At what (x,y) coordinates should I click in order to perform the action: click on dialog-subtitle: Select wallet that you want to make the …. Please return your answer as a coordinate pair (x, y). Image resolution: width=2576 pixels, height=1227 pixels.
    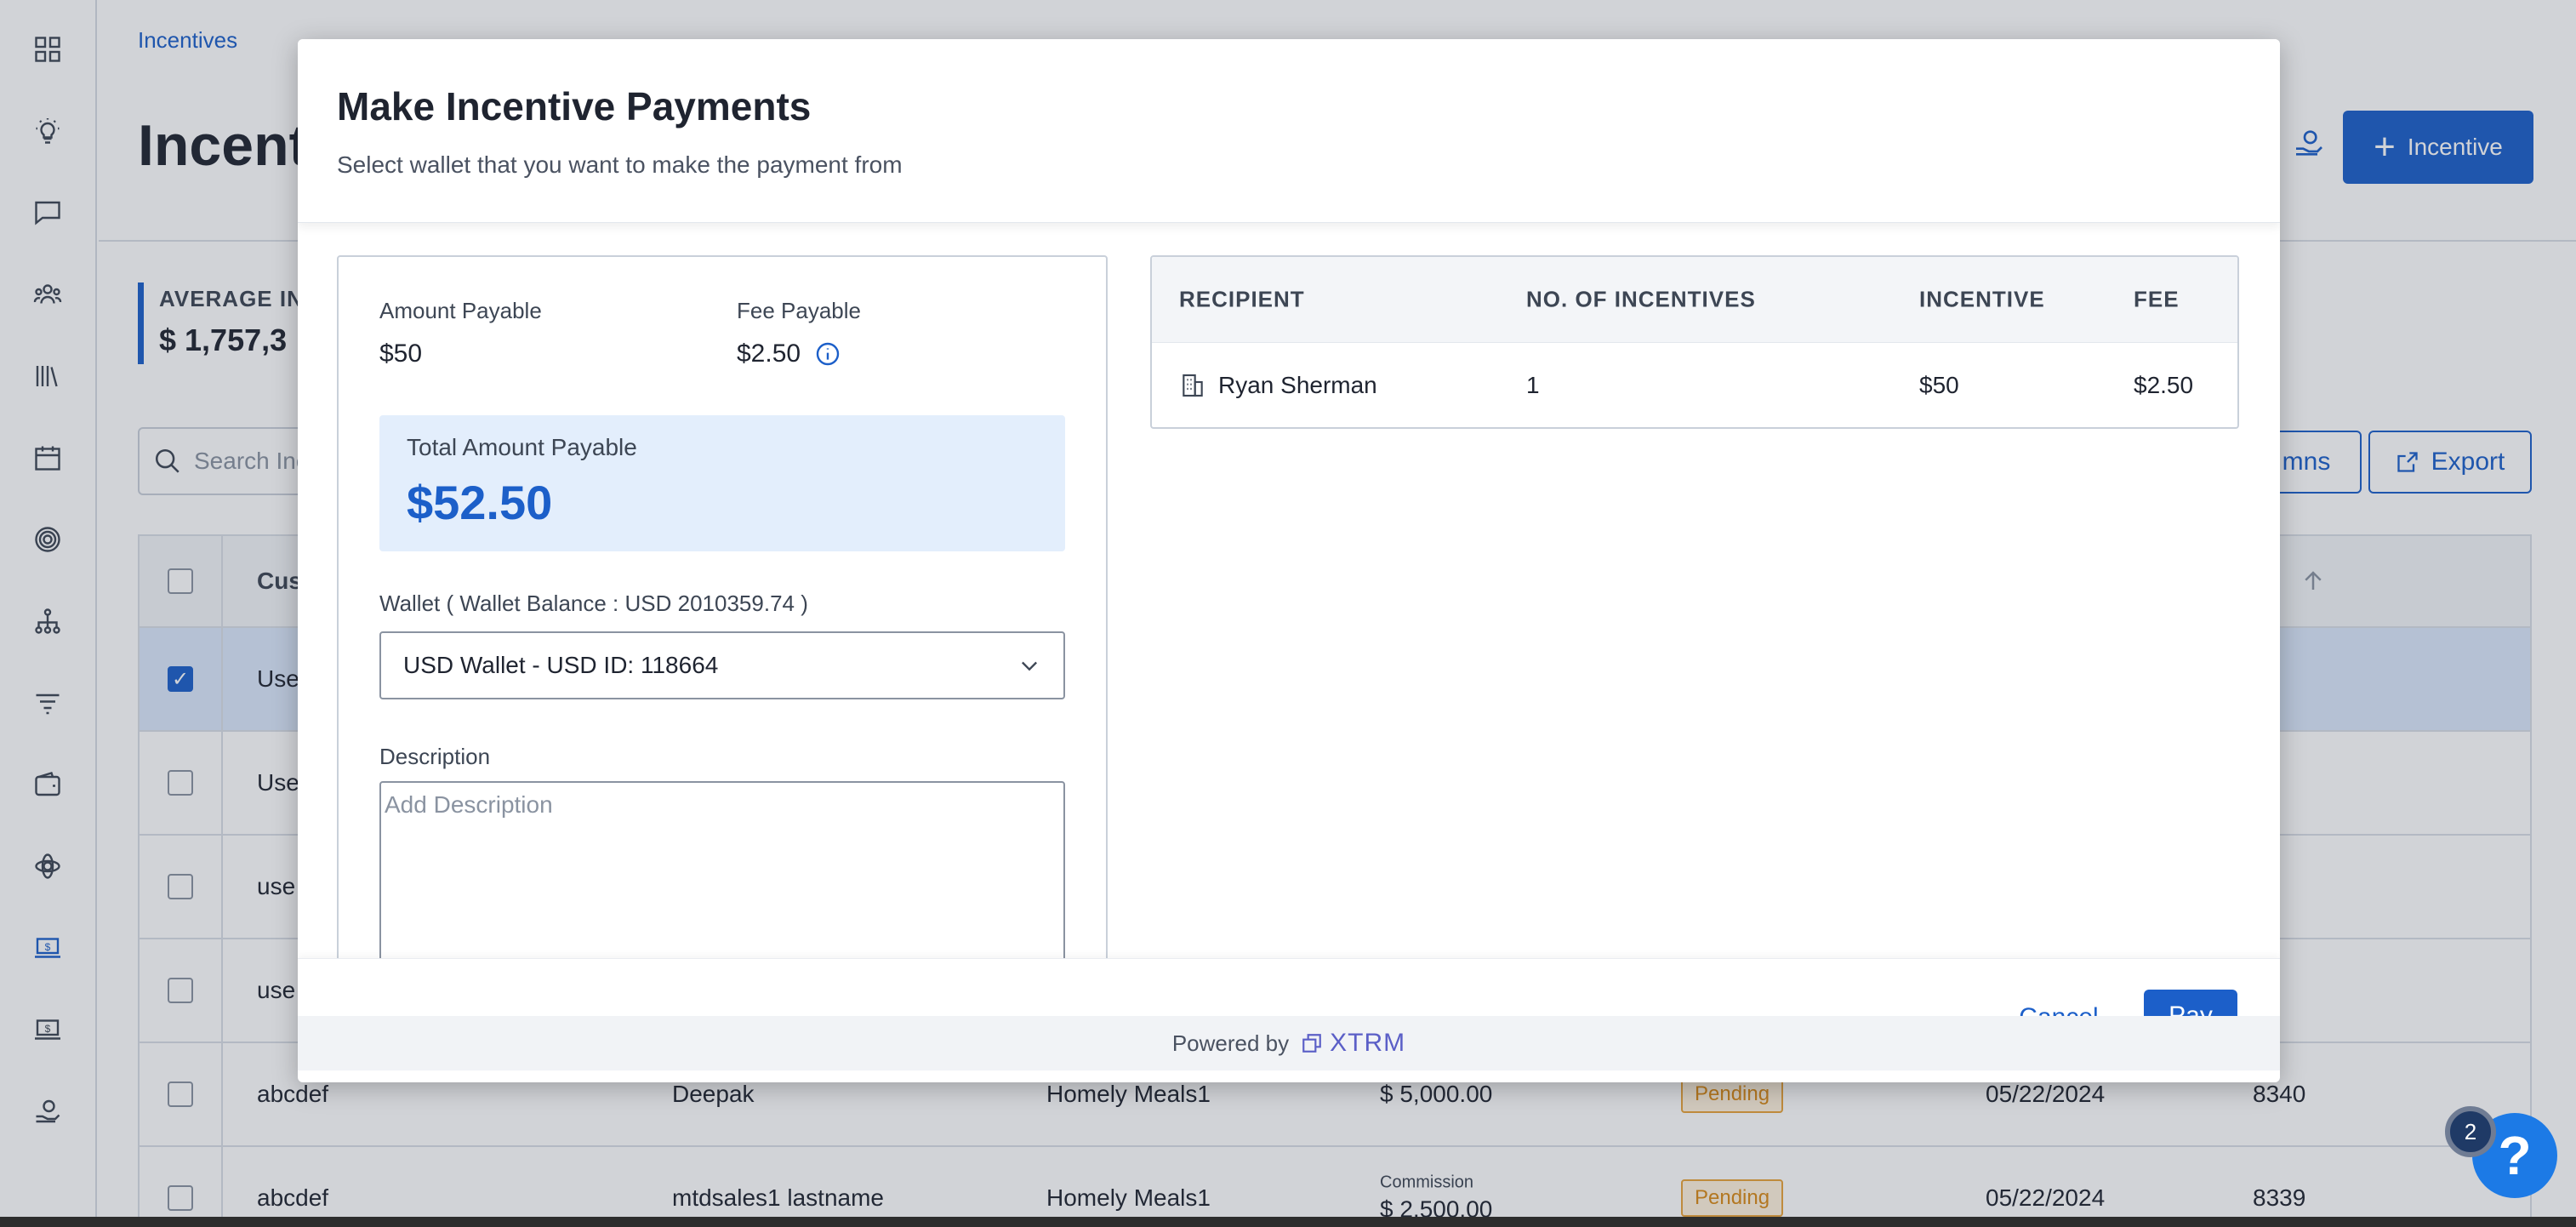
    Looking at the image, I should click on (620, 164).